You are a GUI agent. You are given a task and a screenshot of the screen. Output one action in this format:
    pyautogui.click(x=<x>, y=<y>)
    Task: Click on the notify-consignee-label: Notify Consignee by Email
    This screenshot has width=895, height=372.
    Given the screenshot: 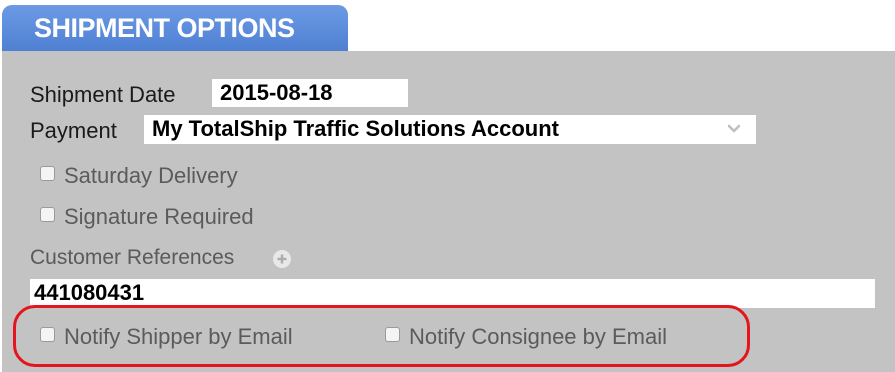 What is the action you would take?
    pyautogui.click(x=538, y=336)
    